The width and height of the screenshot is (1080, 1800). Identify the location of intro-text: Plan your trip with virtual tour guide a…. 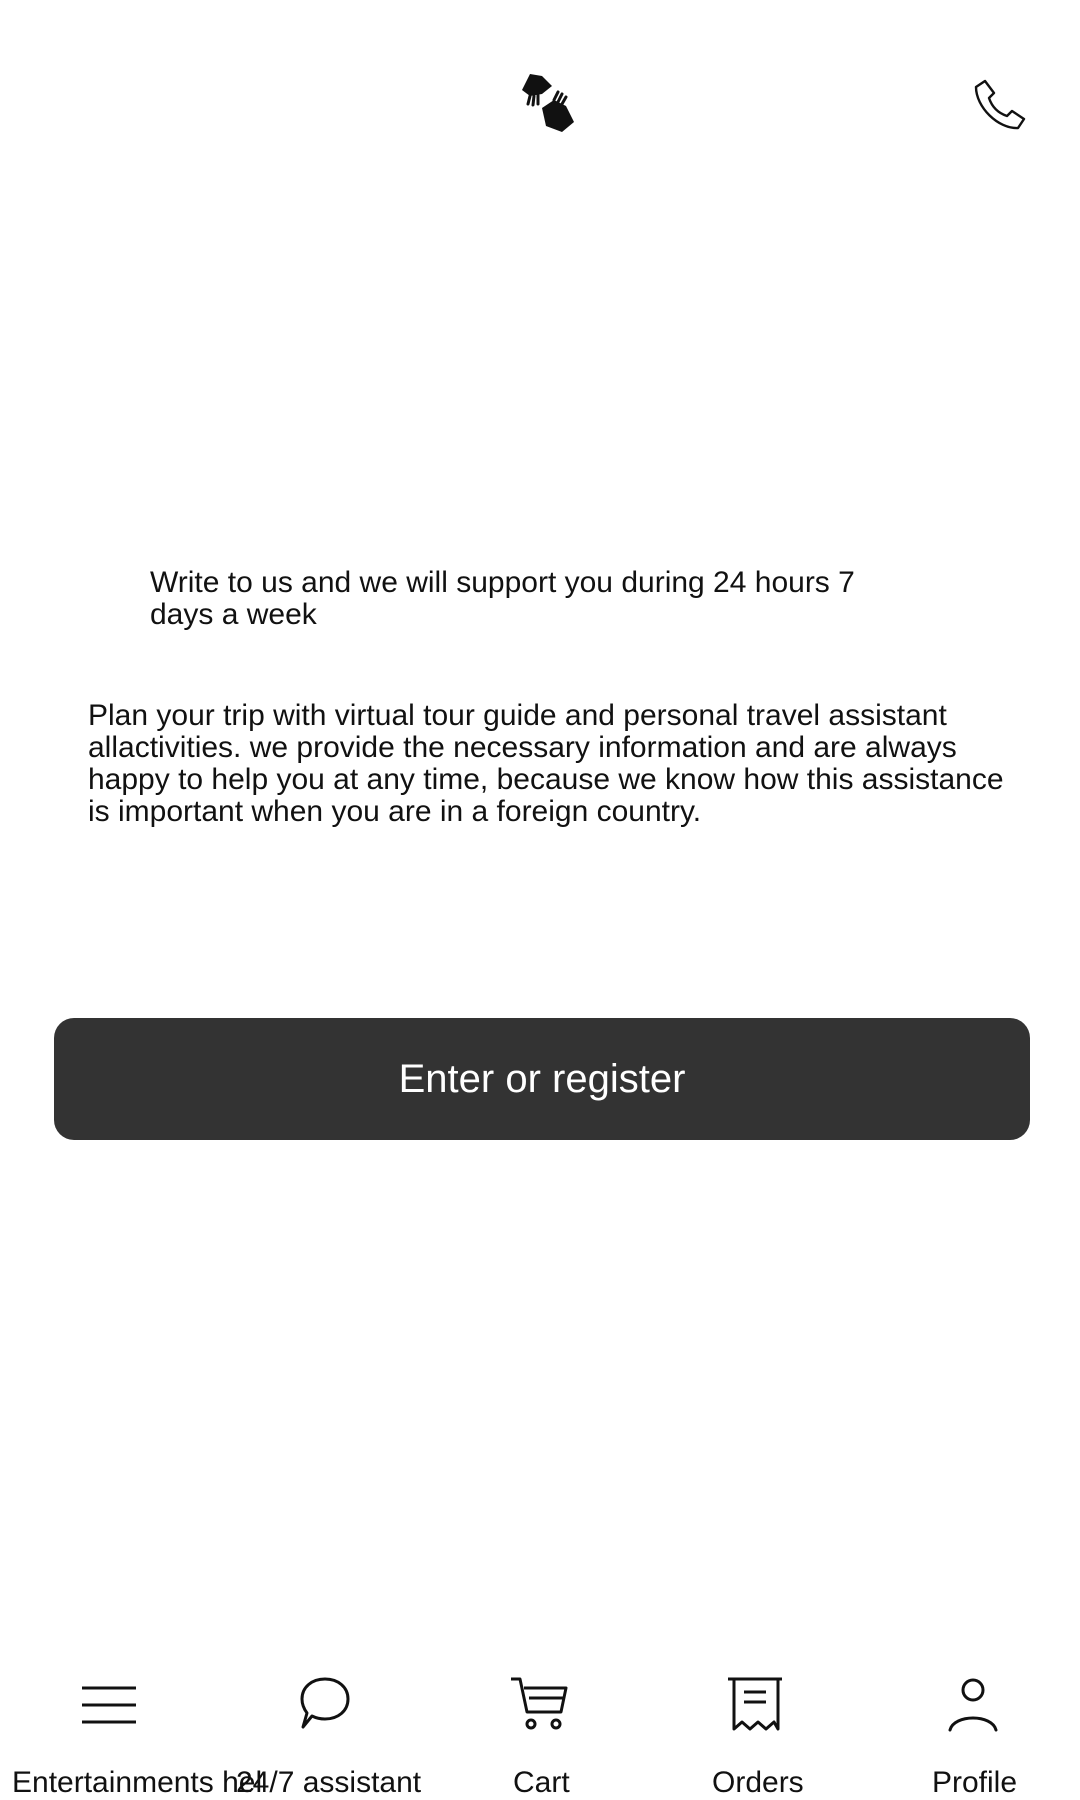
(546, 763).